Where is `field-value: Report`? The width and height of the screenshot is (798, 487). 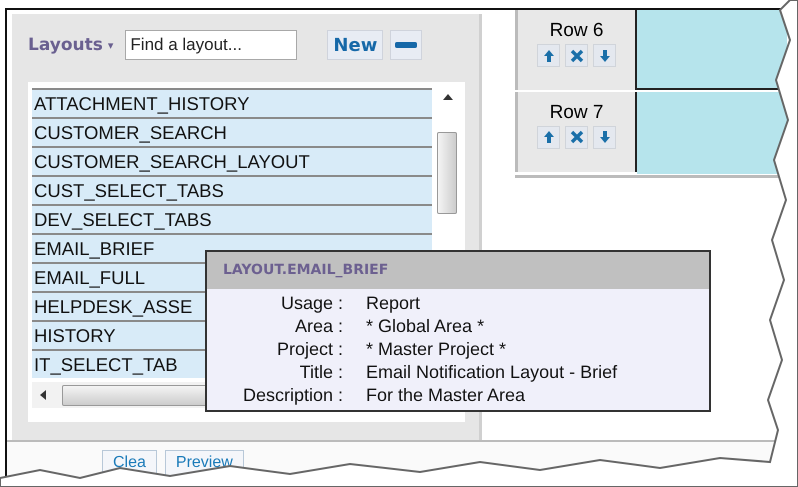
field-value: Report is located at coordinates (394, 303).